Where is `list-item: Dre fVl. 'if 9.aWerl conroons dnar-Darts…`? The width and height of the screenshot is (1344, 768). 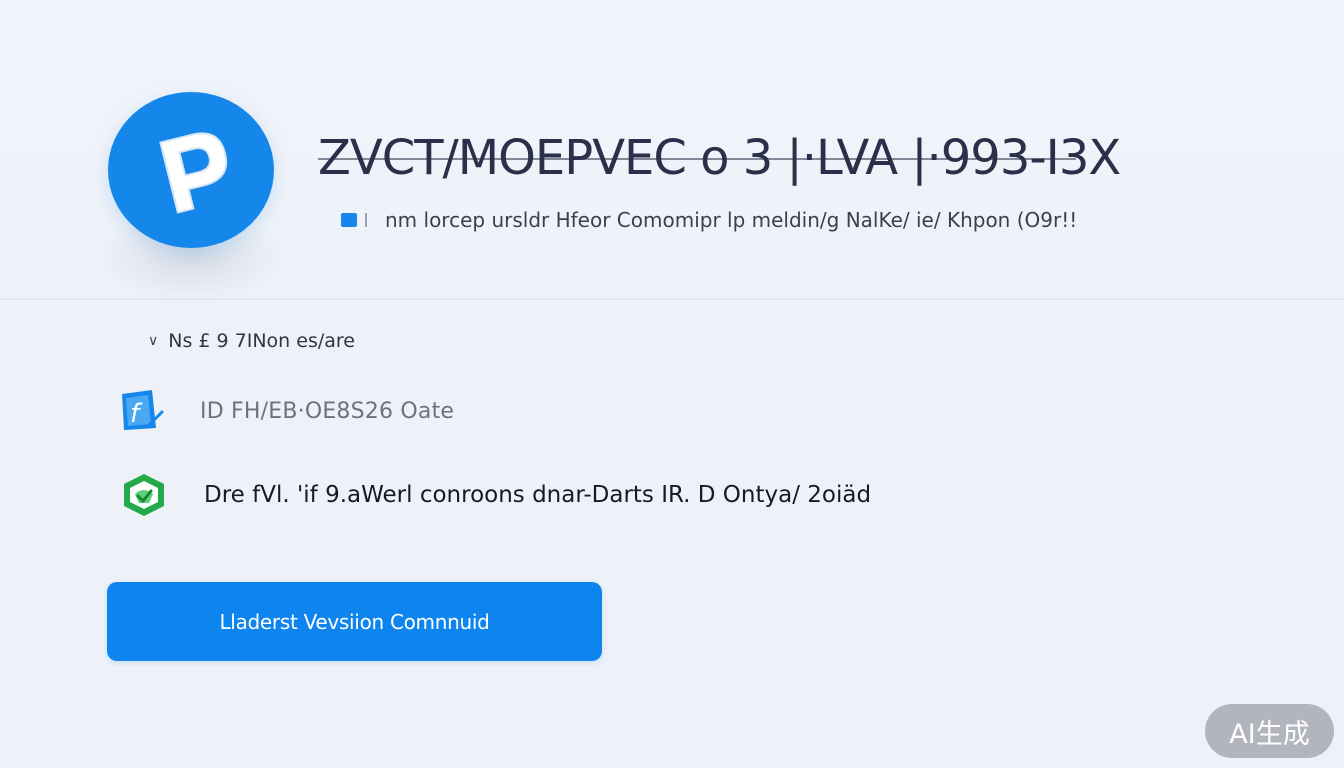 list-item: Dre fVl. 'if 9.aWerl conroons dnar-Darts… is located at coordinates (494, 495).